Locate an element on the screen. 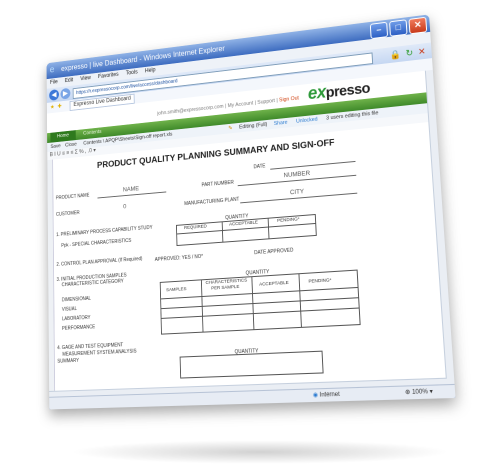 This screenshot has height=471, width=482. section4-sub2-label: SUMMARY is located at coordinates (68, 361).